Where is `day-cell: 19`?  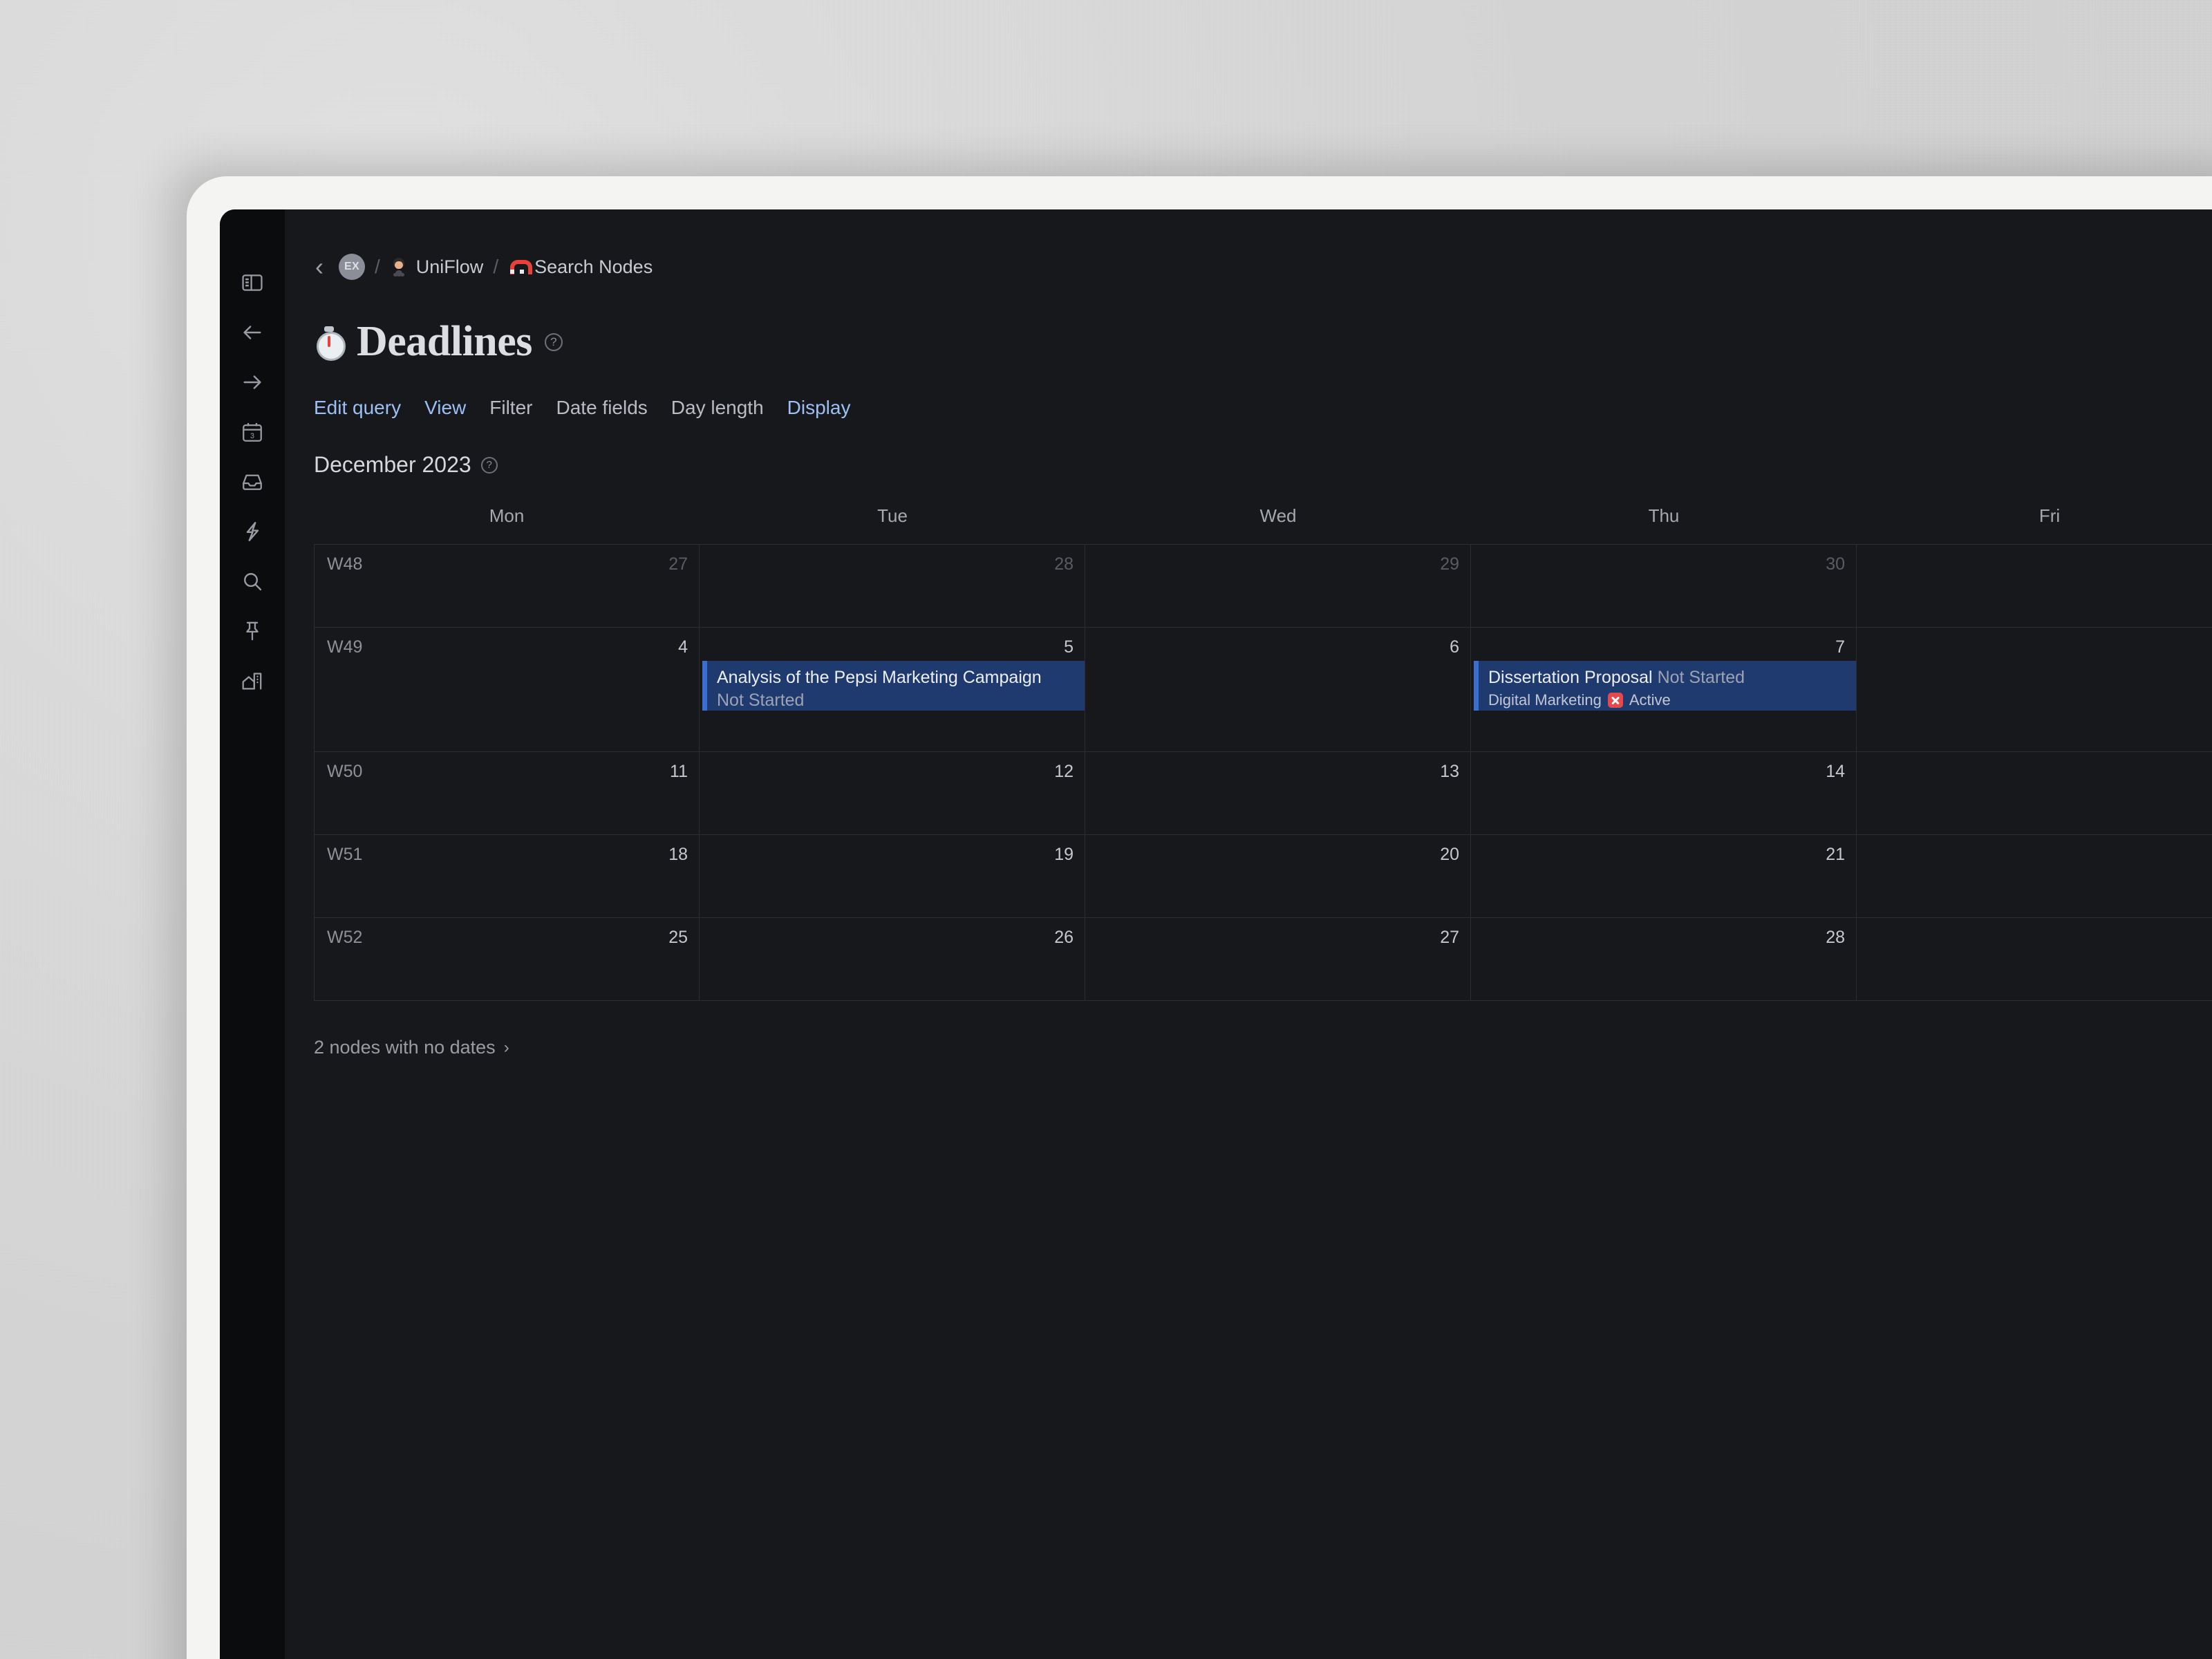 day-cell: 19 is located at coordinates (892, 876).